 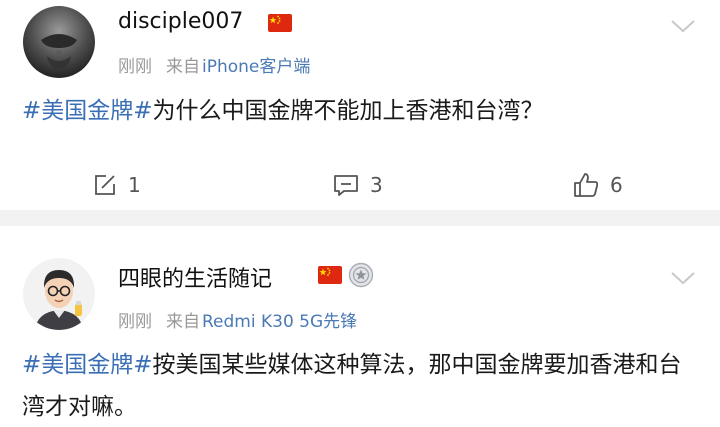 What do you see at coordinates (360, 218) in the screenshot?
I see `post-separator` at bounding box center [360, 218].